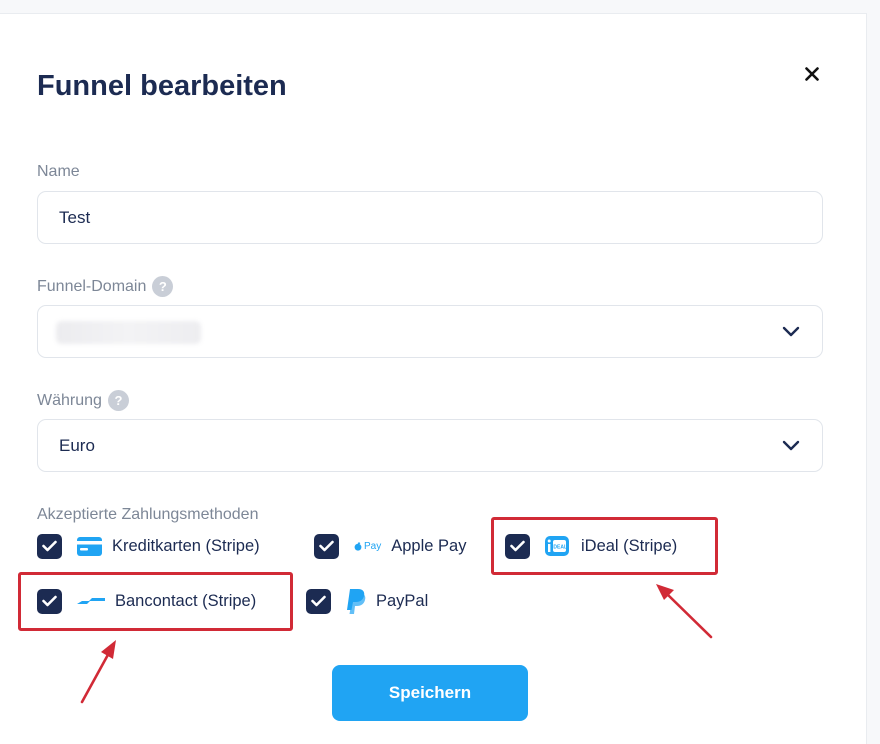 The width and height of the screenshot is (880, 744). I want to click on name-field-wrapper, so click(430, 217).